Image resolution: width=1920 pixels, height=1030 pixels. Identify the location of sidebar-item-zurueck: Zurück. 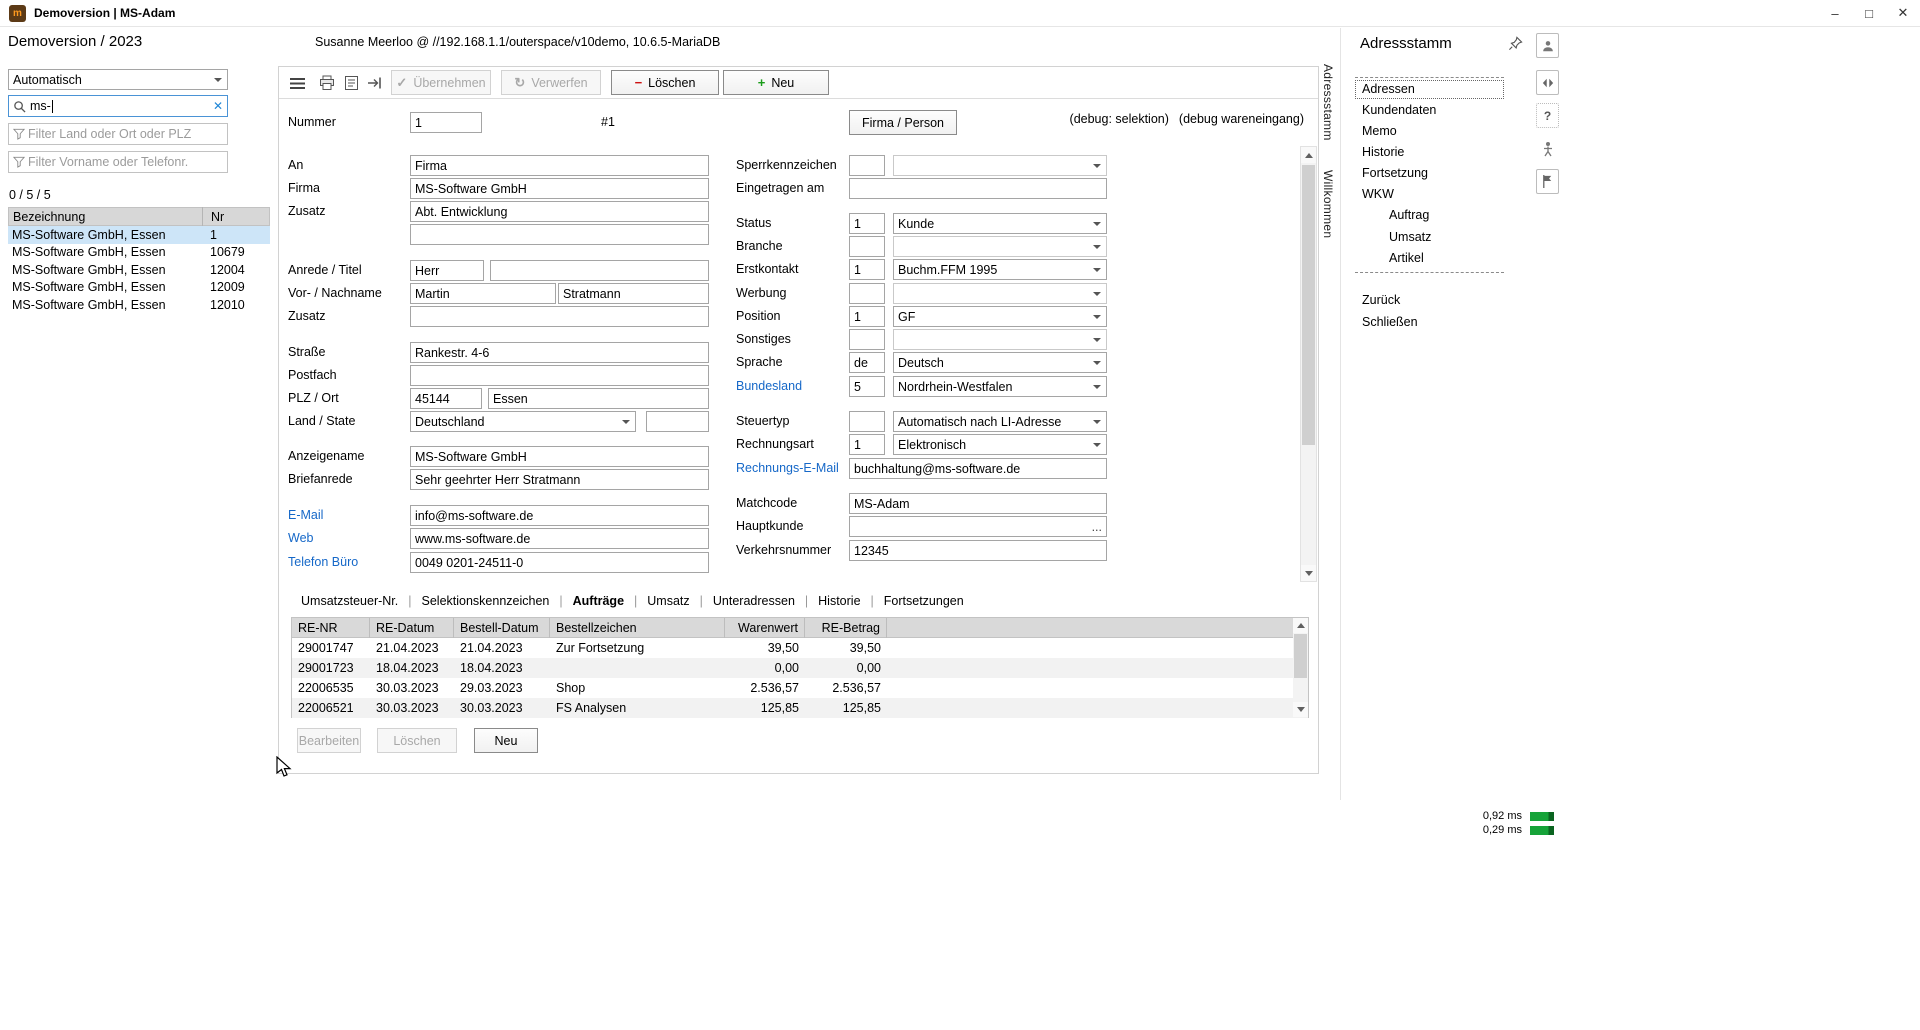
(1381, 300).